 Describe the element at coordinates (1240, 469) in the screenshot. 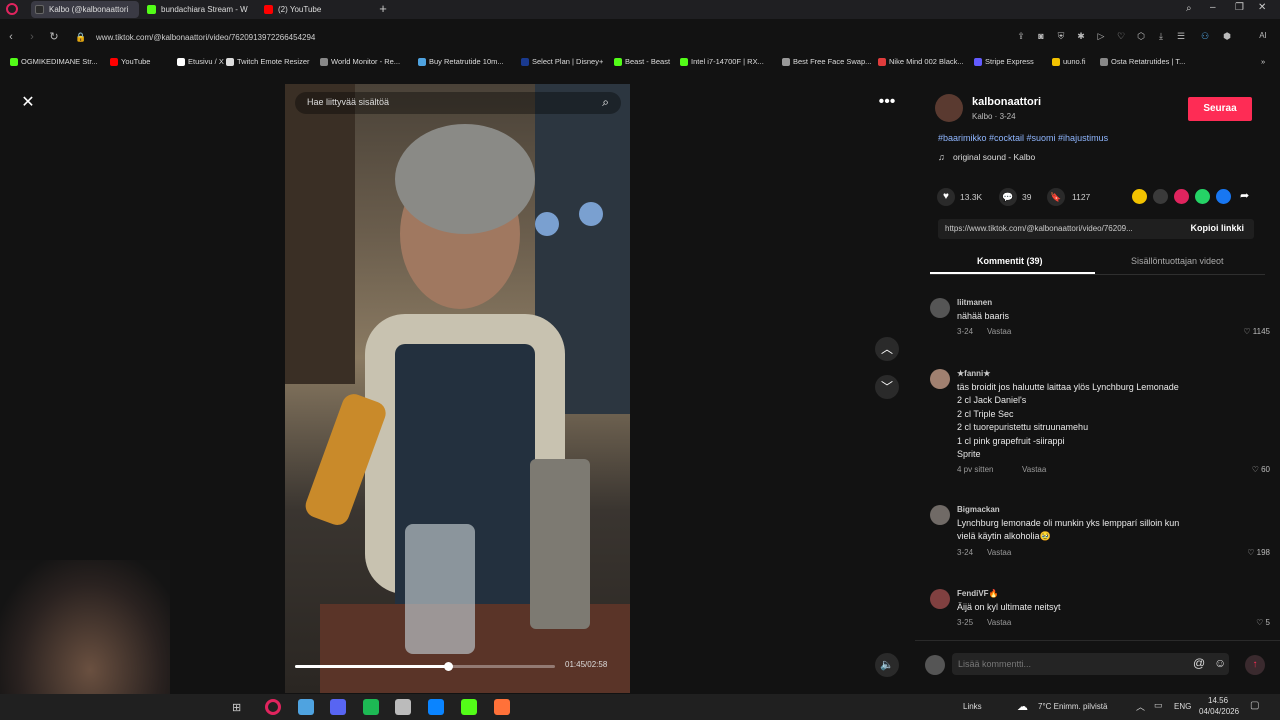

I see `comment-like: ♡ 60` at that location.